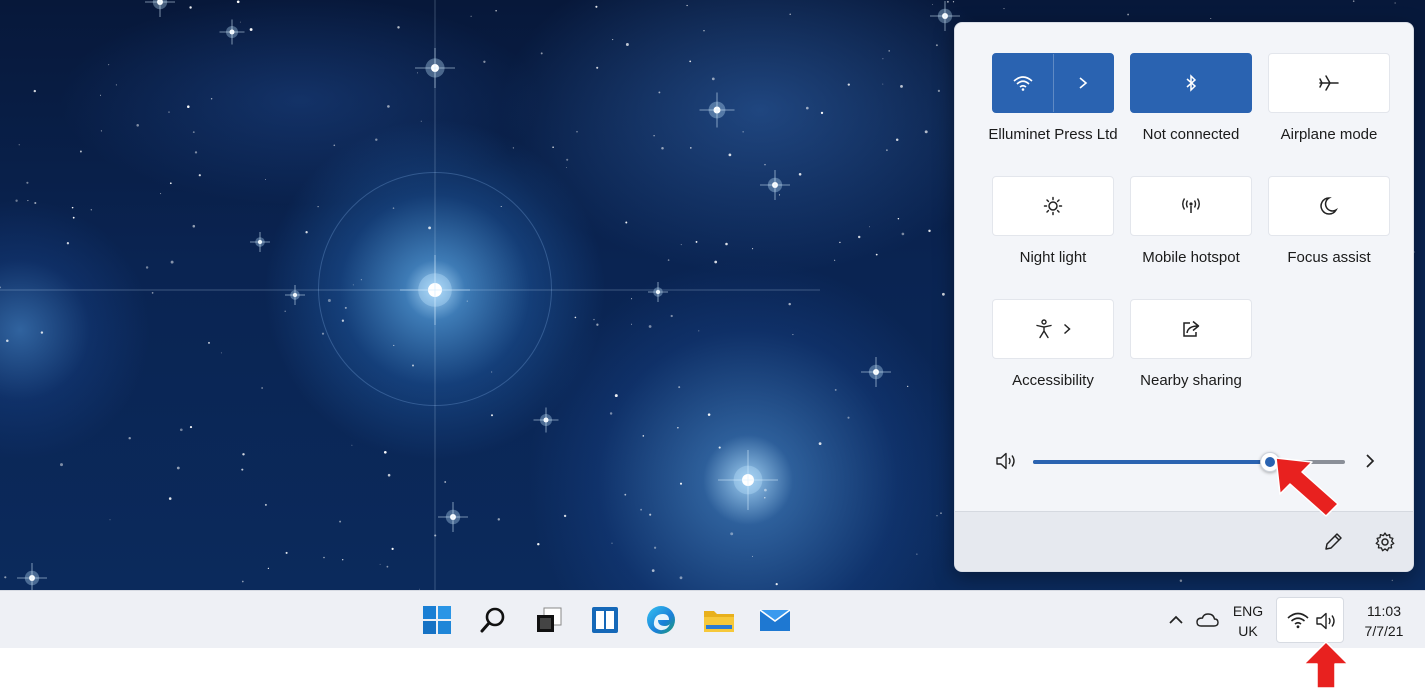 This screenshot has height=698, width=1425. Describe the element at coordinates (1370, 461) in the screenshot. I see `audio-output-chevron-icon` at that location.